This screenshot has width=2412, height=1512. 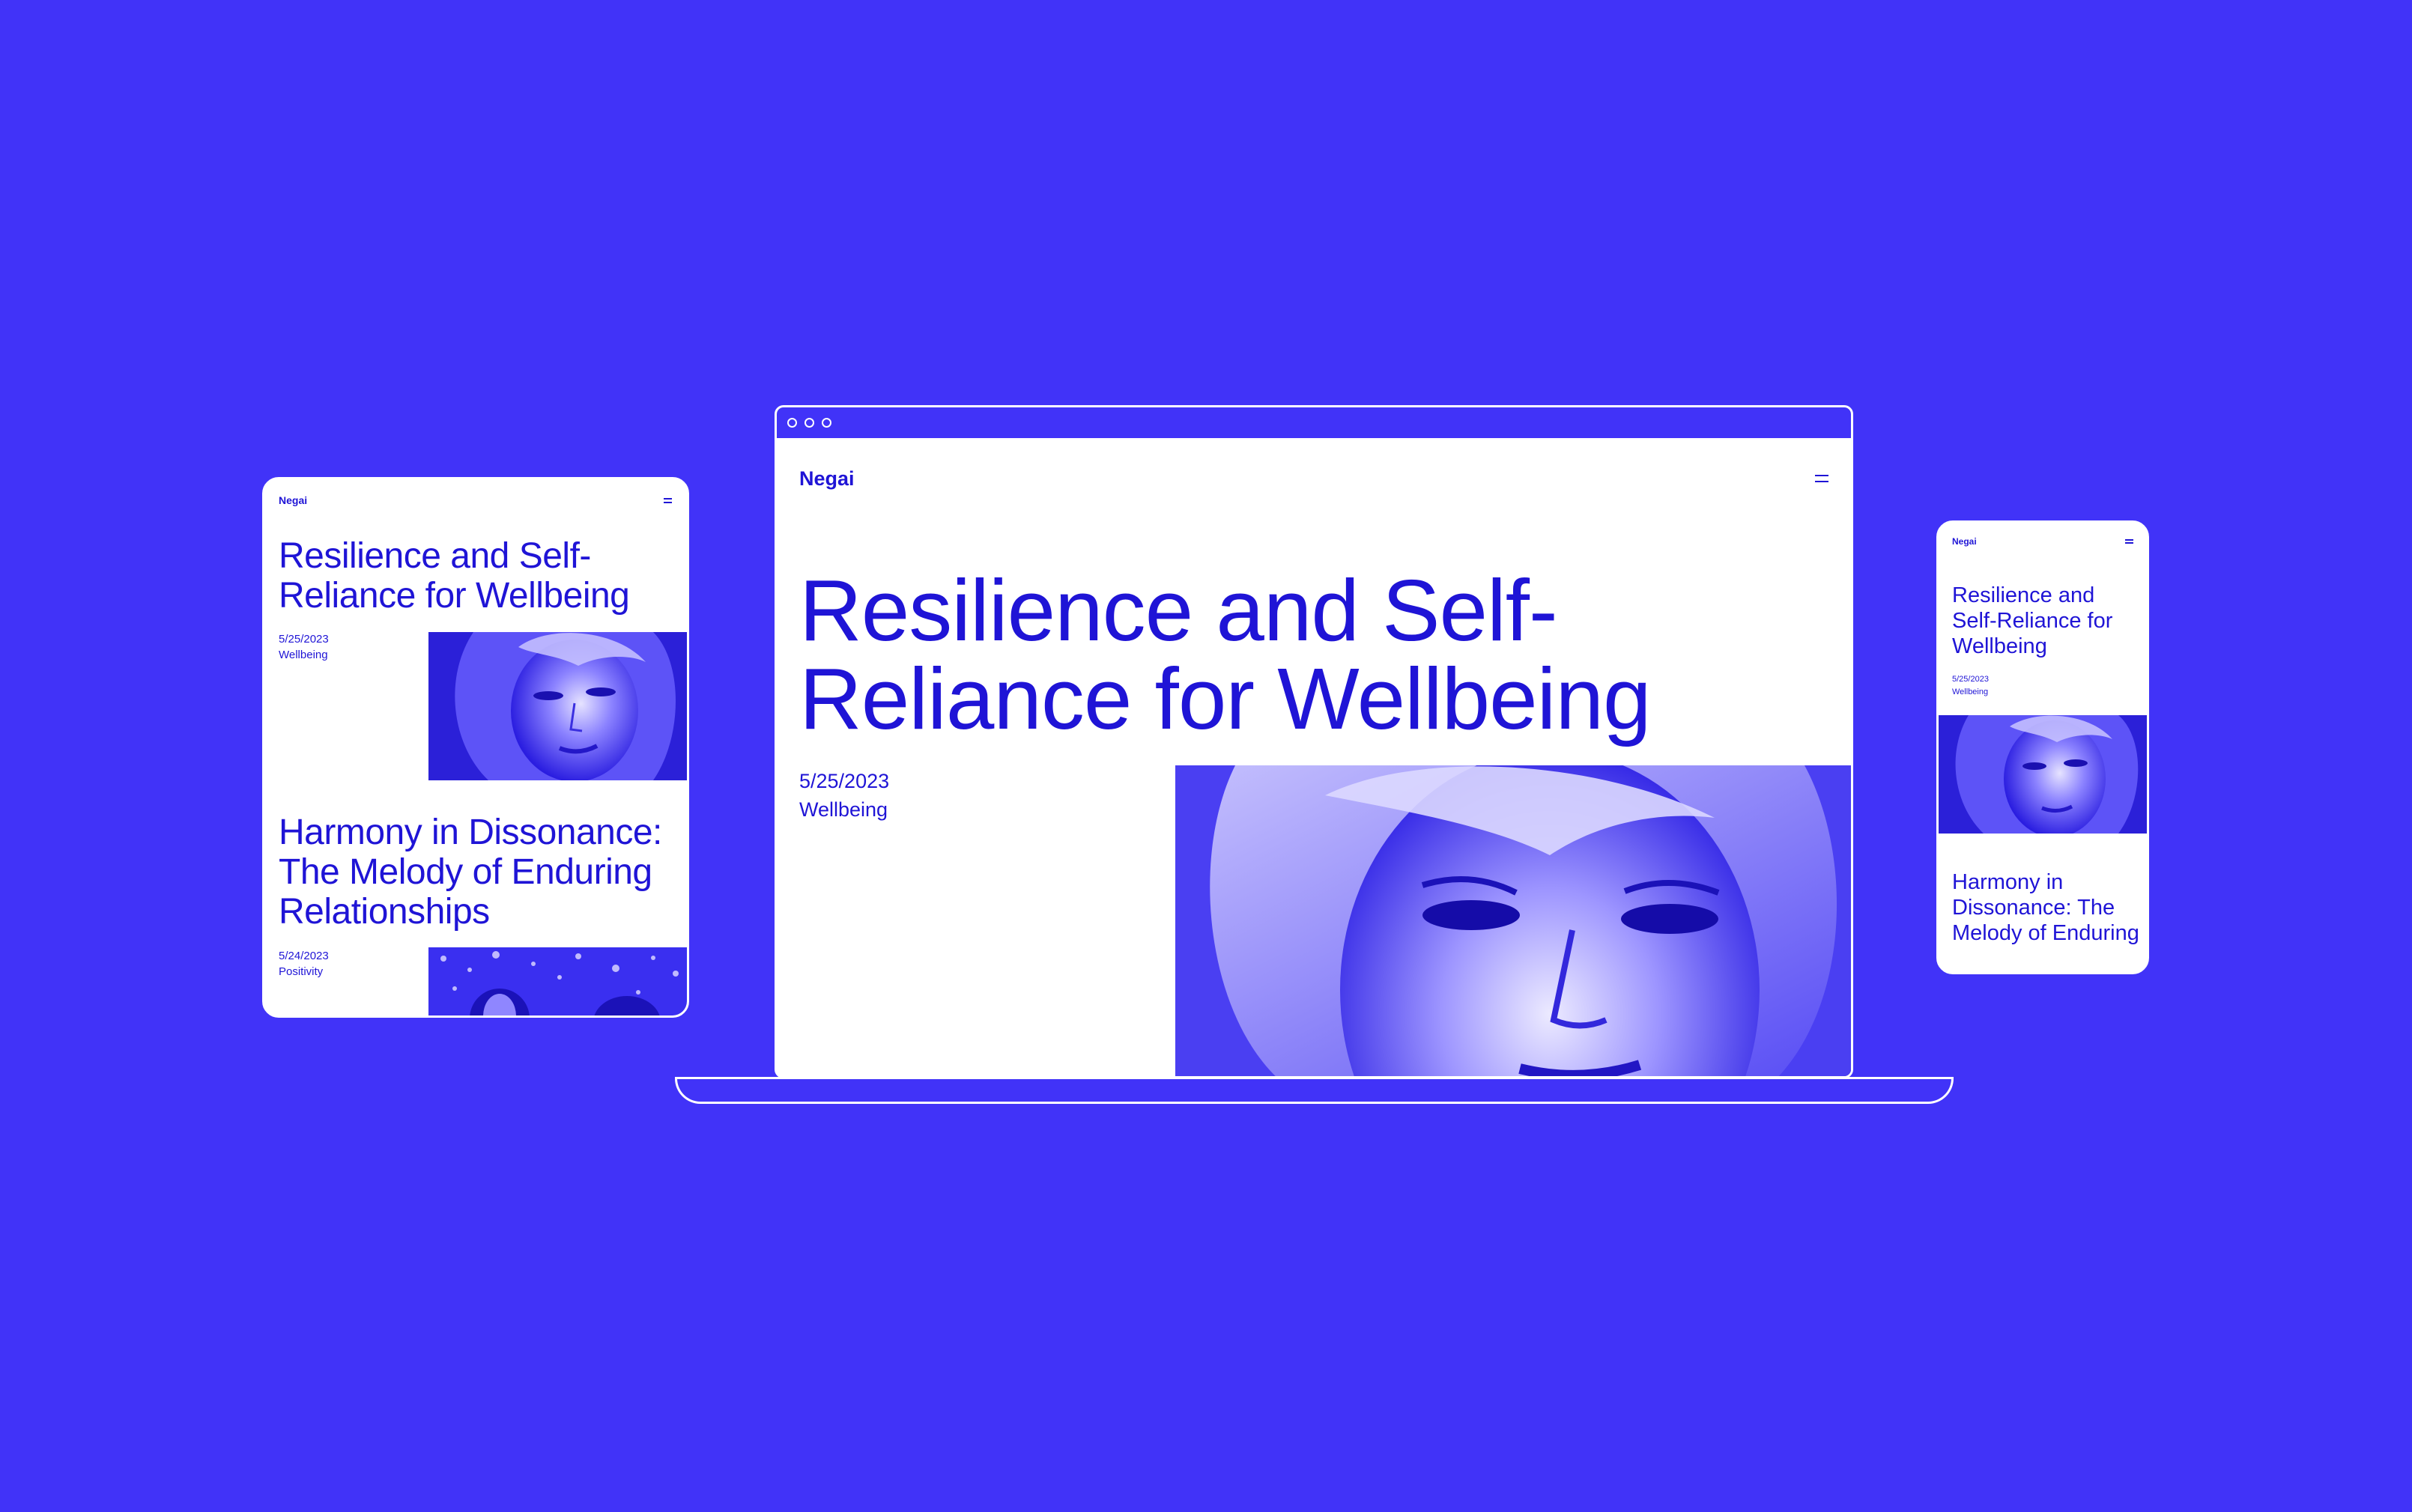 What do you see at coordinates (304, 956) in the screenshot?
I see `article-date: 5/24/2023` at bounding box center [304, 956].